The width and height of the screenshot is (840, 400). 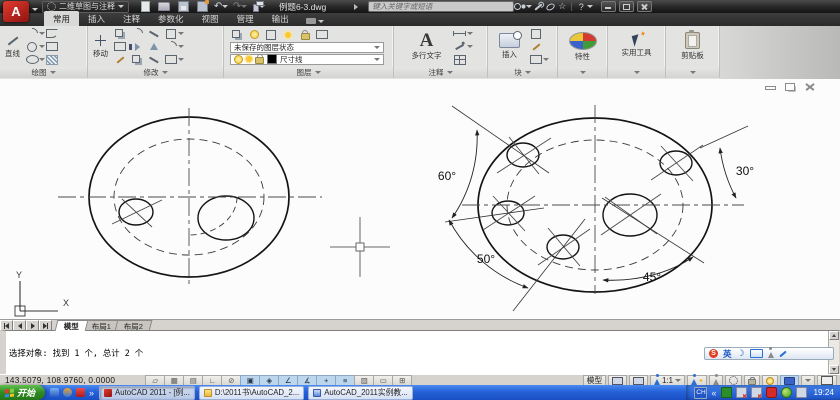 What do you see at coordinates (786, 392) in the screenshot?
I see `updater-icon` at bounding box center [786, 392].